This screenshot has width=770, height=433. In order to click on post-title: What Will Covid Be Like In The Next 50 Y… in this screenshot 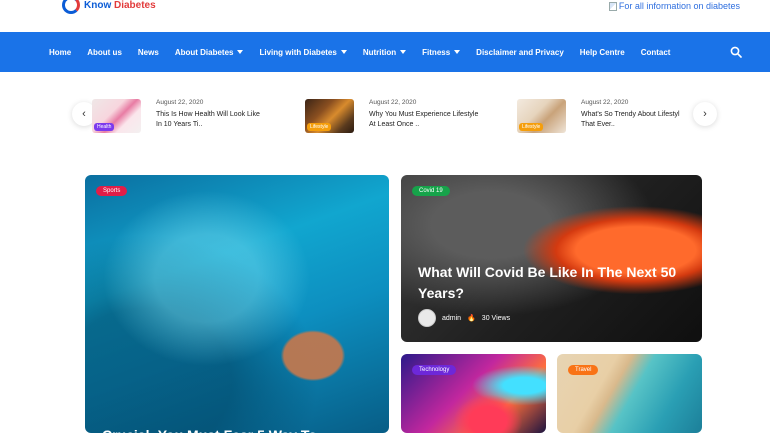, I will do `click(553, 283)`.